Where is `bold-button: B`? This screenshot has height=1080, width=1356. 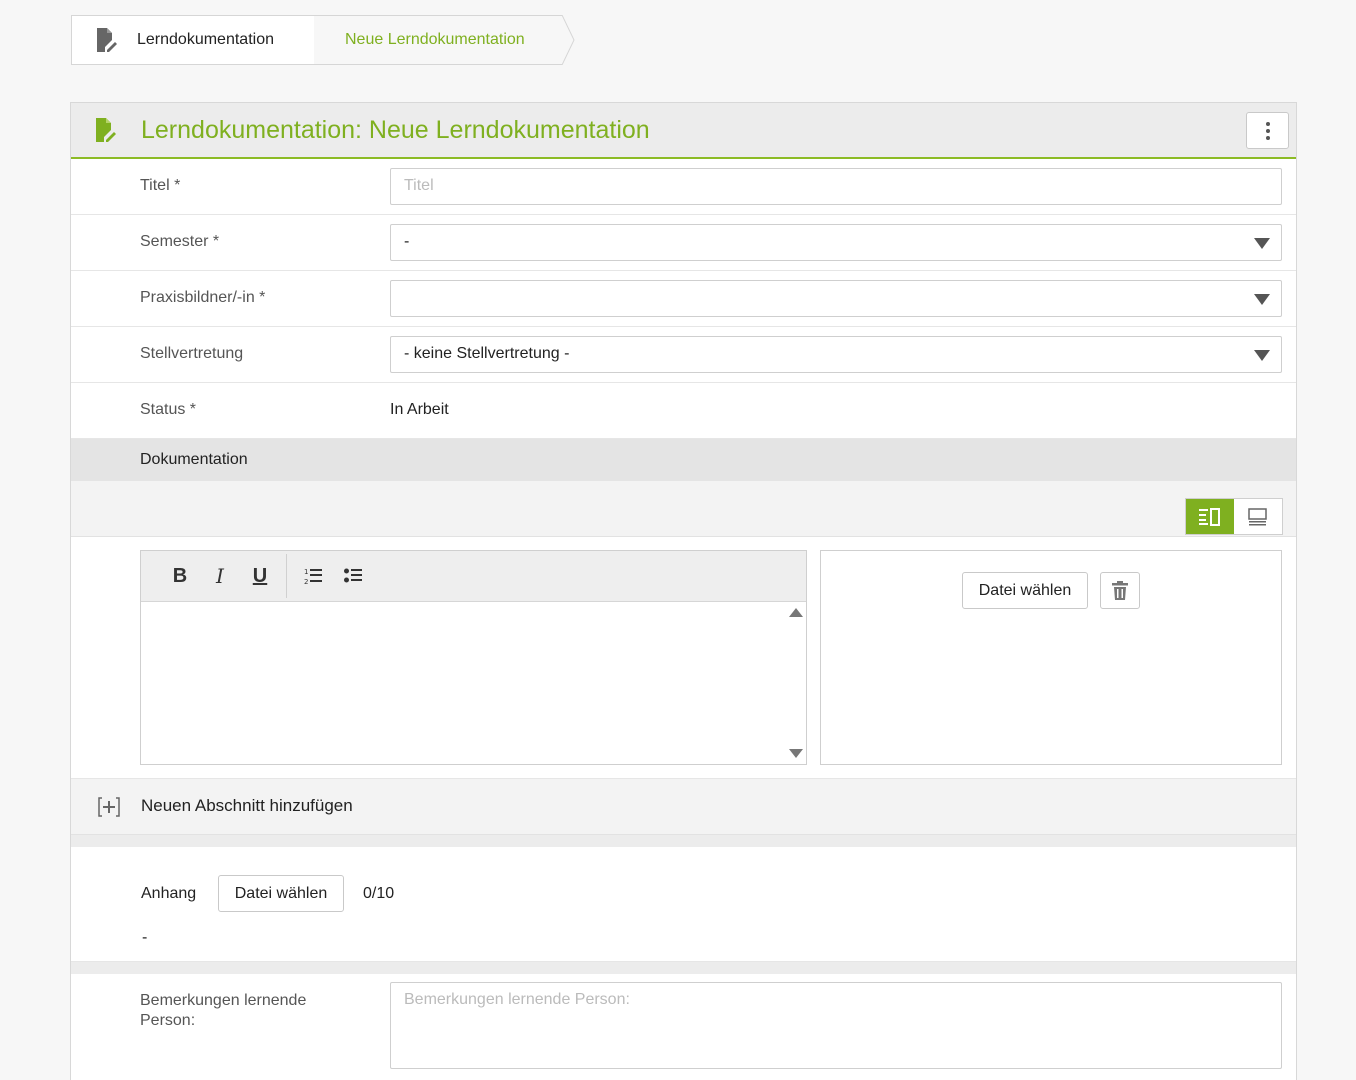 bold-button: B is located at coordinates (180, 576).